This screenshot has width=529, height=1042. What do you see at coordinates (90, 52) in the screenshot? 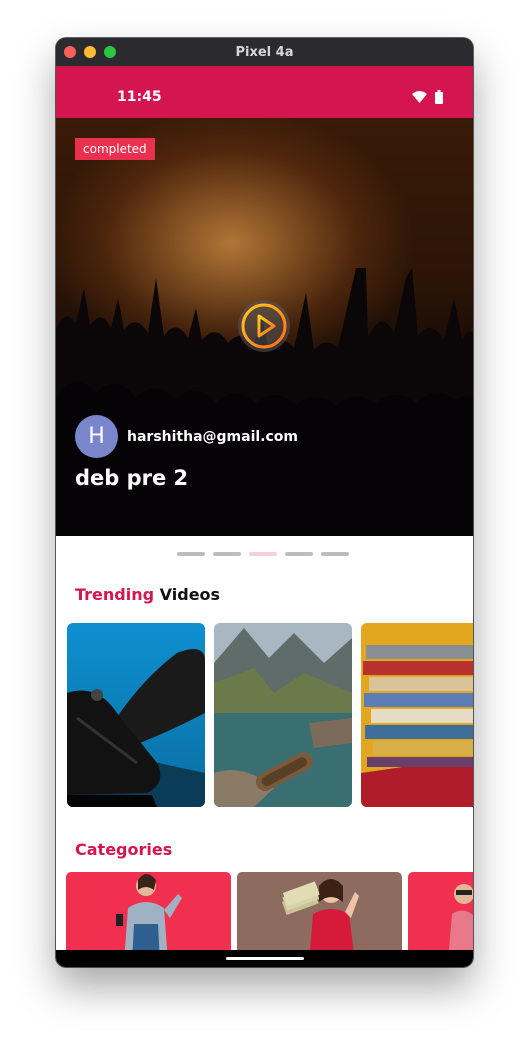
I see `minimize-window-button` at bounding box center [90, 52].